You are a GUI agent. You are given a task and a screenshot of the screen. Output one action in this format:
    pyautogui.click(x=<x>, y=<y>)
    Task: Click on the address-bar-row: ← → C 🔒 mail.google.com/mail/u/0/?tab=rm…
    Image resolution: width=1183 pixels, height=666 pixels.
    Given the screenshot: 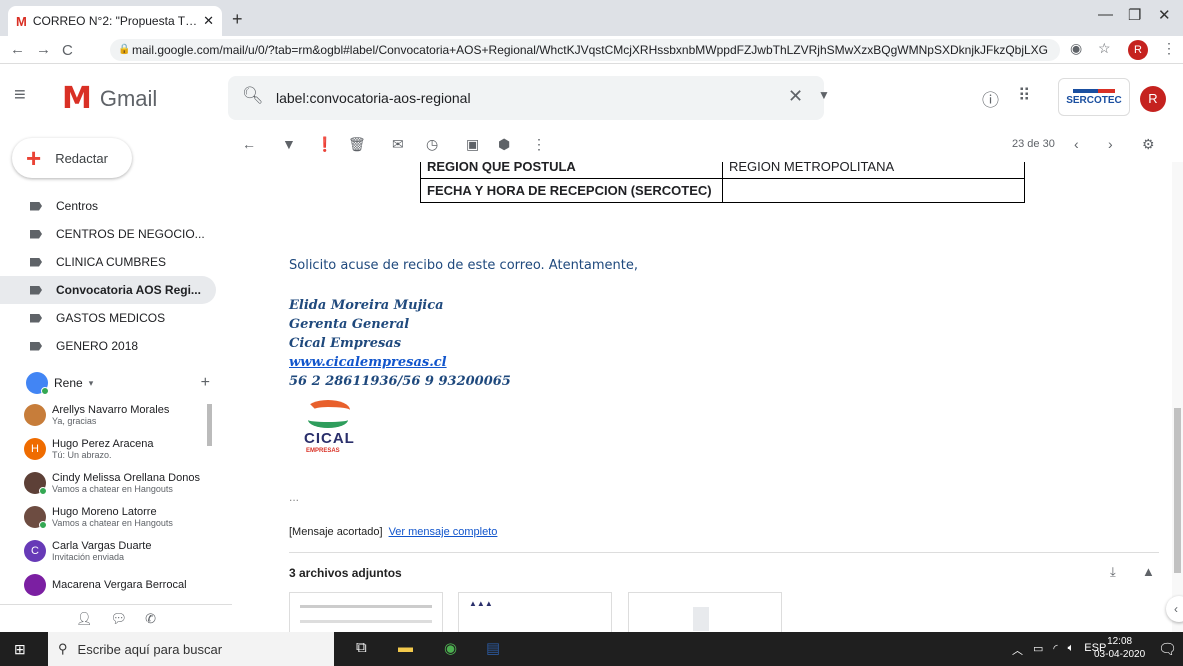 What is the action you would take?
    pyautogui.click(x=591, y=50)
    